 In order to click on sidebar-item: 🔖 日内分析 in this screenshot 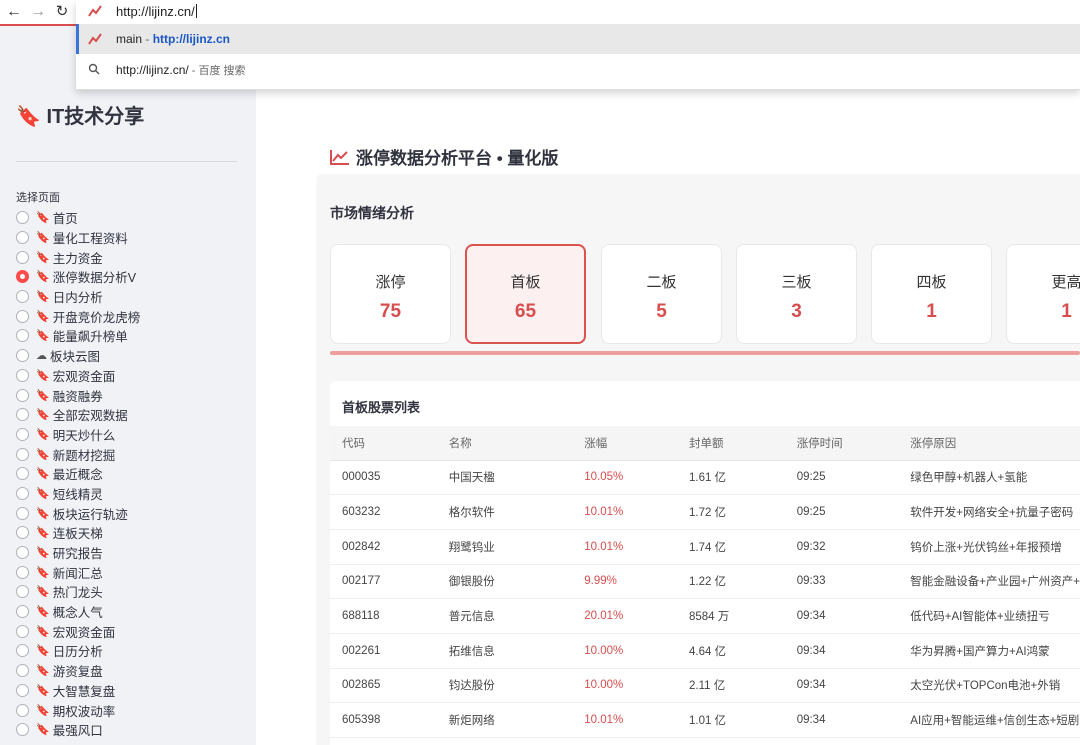, I will do `click(131, 297)`.